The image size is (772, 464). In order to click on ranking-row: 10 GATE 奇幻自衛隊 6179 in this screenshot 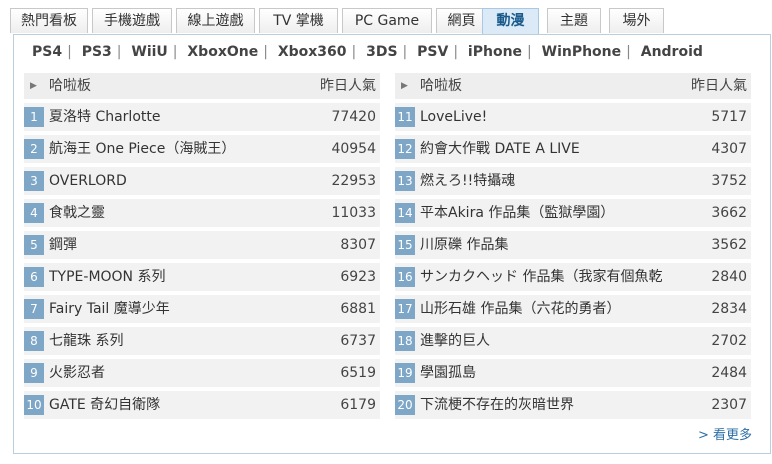, I will do `click(202, 405)`.